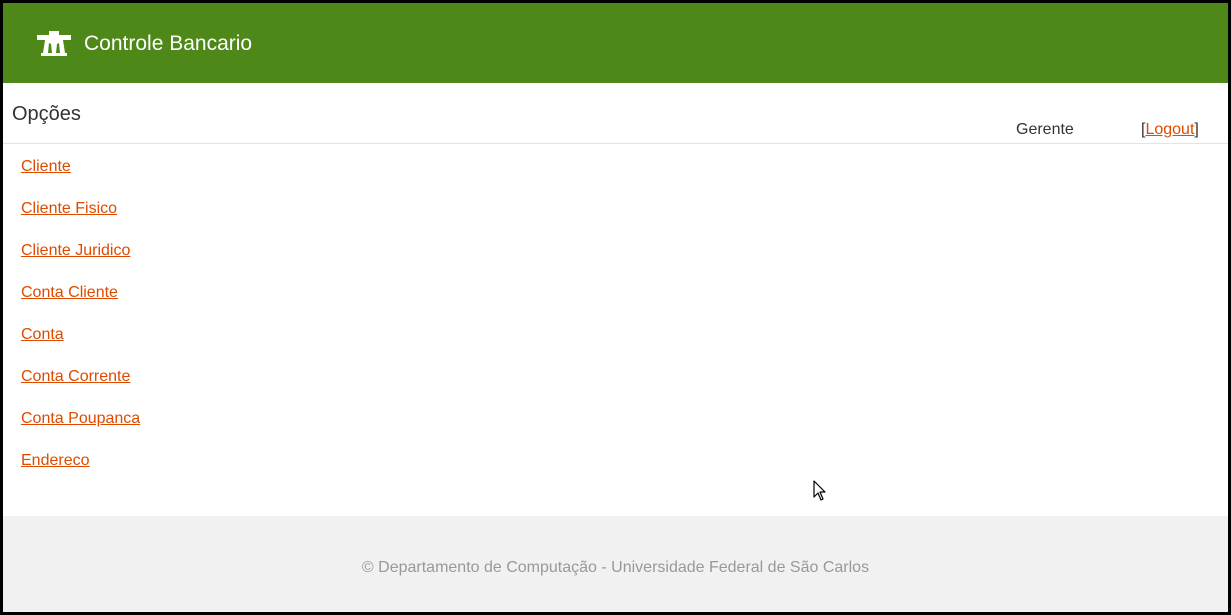 The width and height of the screenshot is (1231, 615). What do you see at coordinates (75, 376) in the screenshot?
I see `menu-link-conta-corrente: Conta Corrente` at bounding box center [75, 376].